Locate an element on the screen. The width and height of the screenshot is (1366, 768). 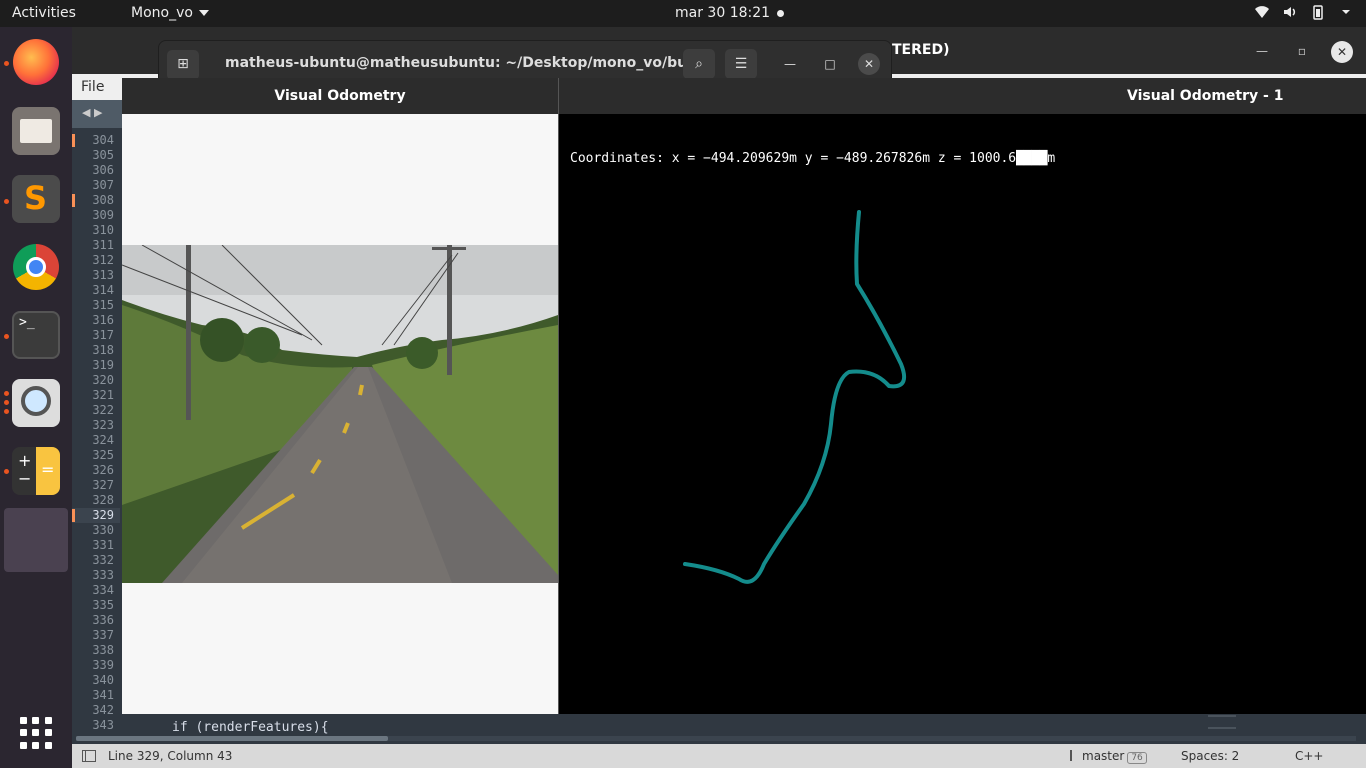
calculator-icon: + − = is located at coordinates (36, 471).